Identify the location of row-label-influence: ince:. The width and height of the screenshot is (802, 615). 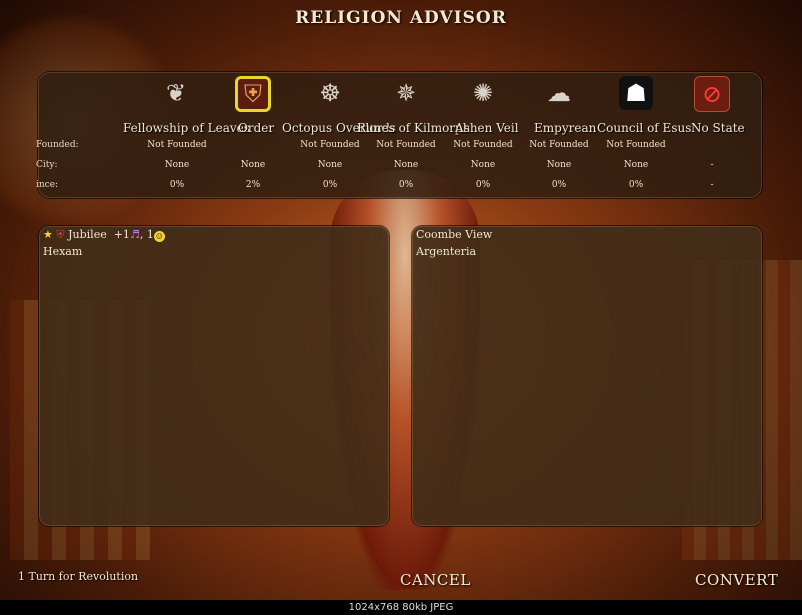
(47, 185).